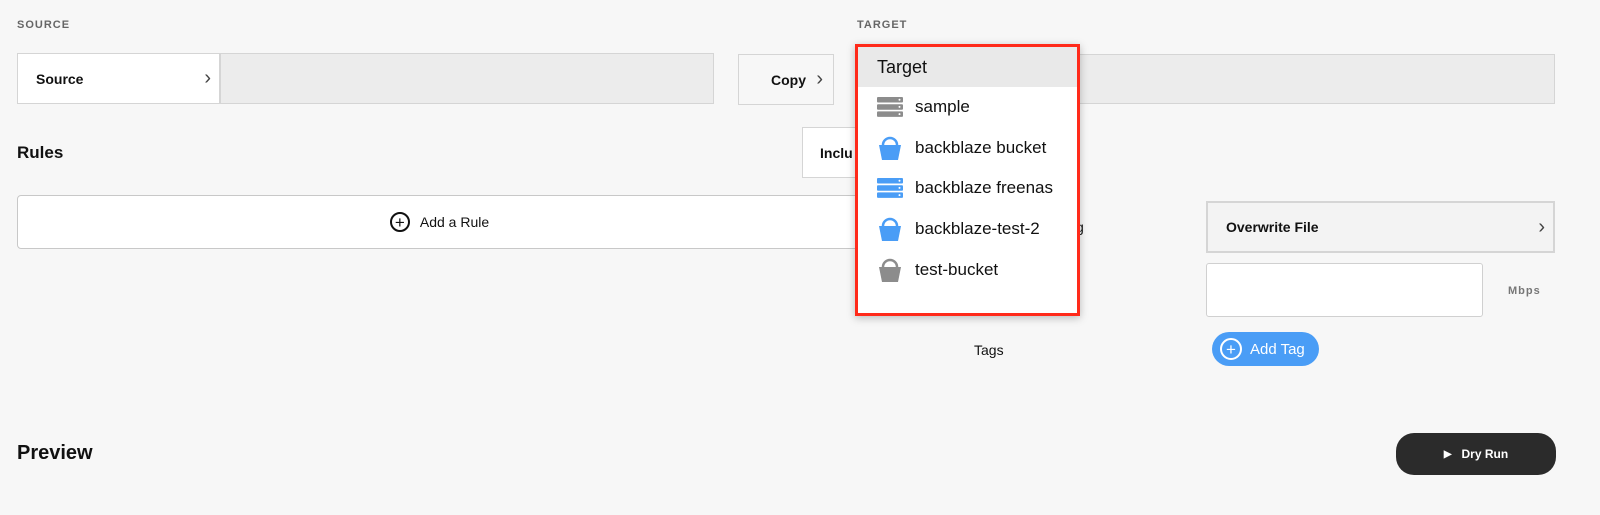  What do you see at coordinates (882, 25) in the screenshot?
I see `target-section-label: TARGET` at bounding box center [882, 25].